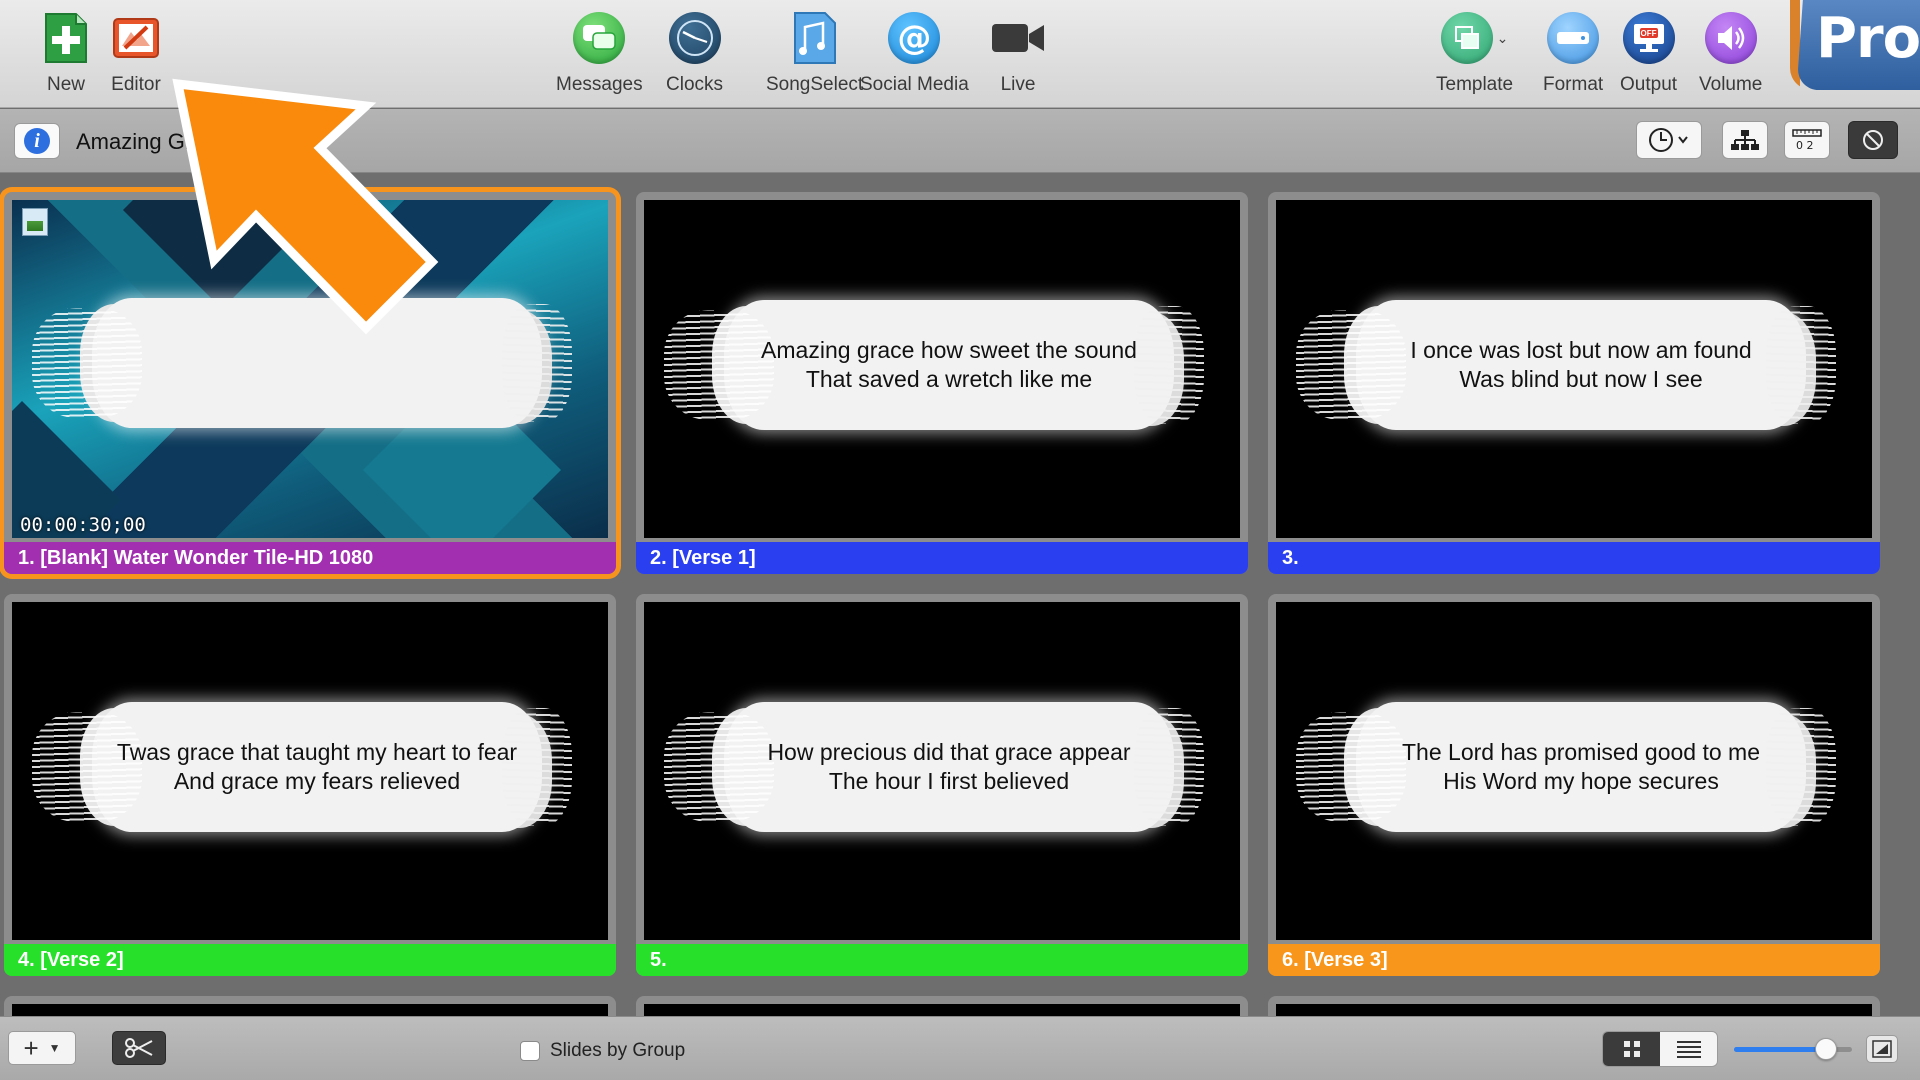 The height and width of the screenshot is (1080, 1920). I want to click on video-camera-icon, so click(1018, 38).